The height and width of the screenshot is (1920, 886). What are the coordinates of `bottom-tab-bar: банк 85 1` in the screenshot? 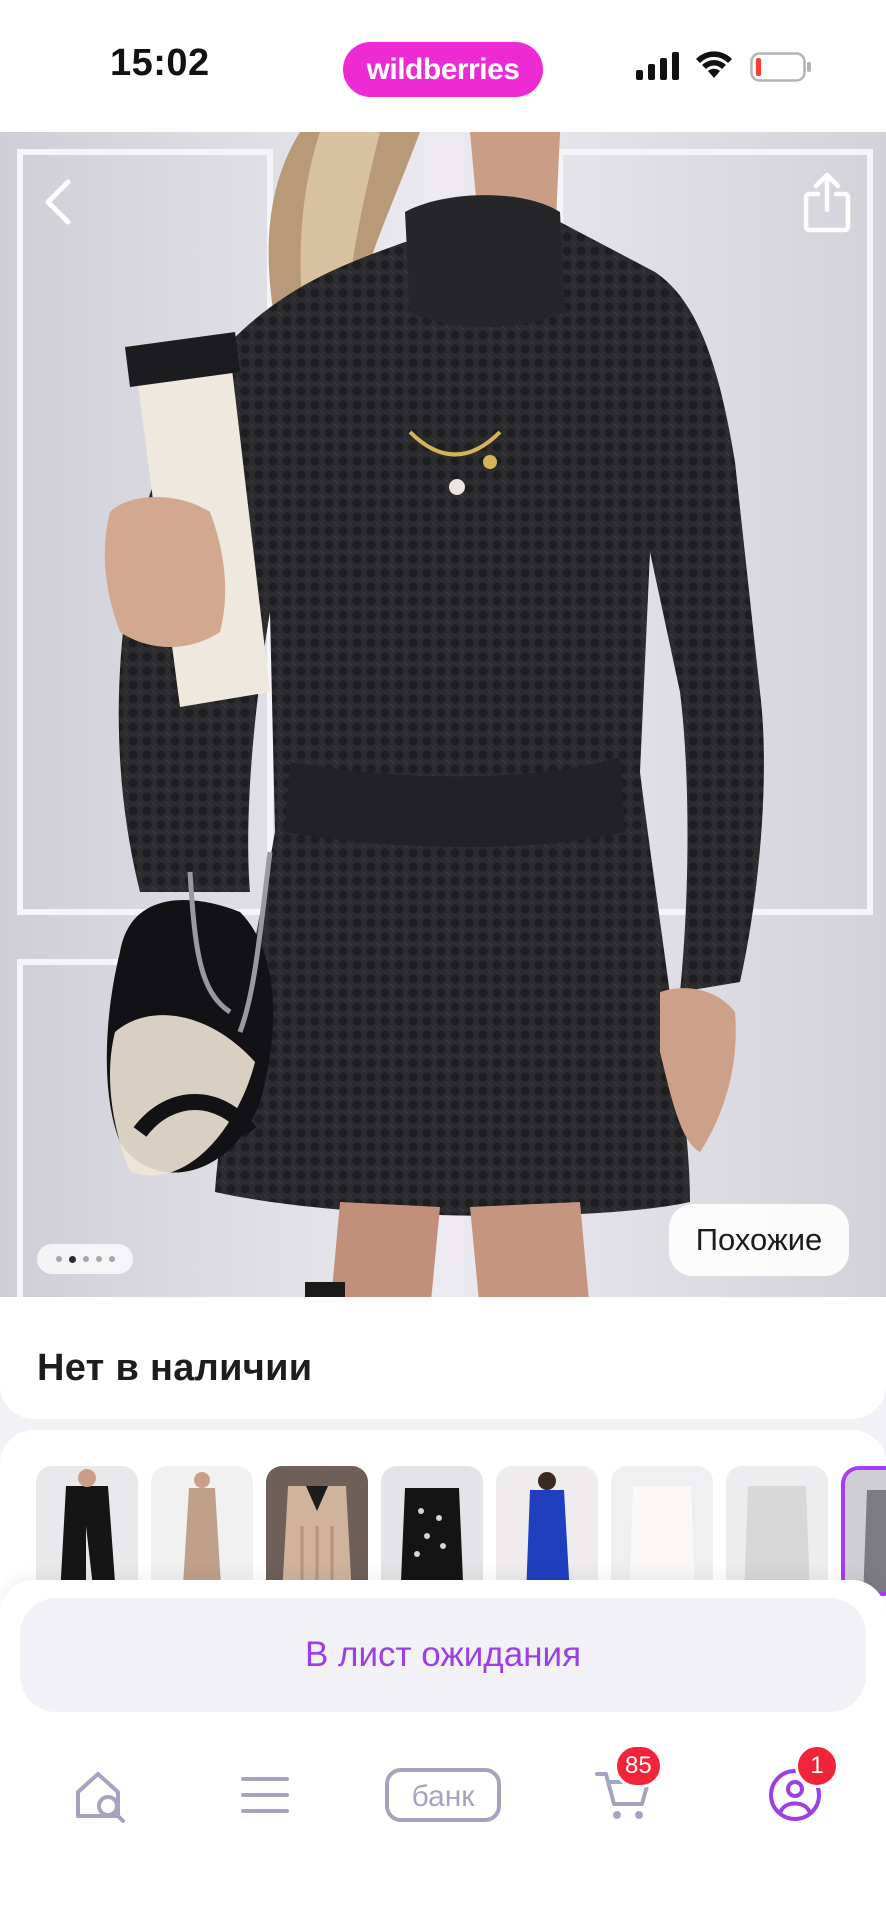 It's located at (443, 1800).